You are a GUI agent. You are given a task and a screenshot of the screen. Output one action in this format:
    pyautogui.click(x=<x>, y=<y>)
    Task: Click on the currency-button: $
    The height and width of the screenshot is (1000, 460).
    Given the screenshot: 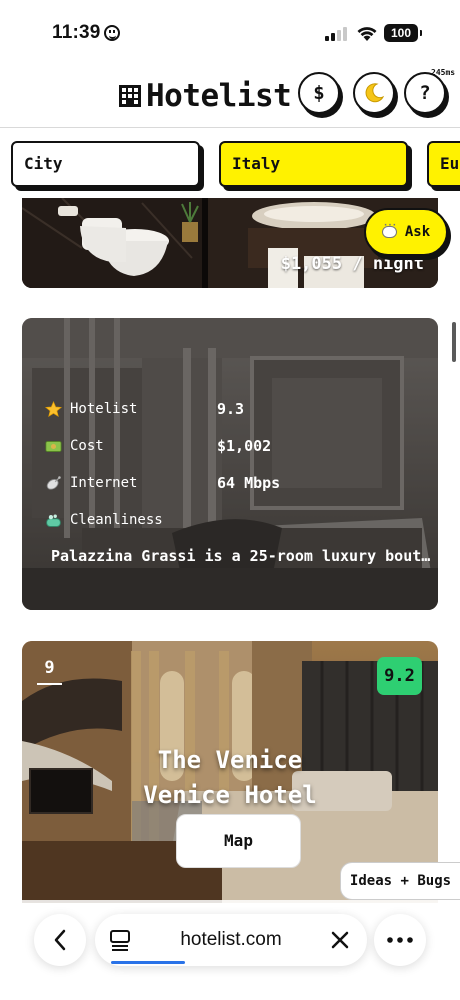 What is the action you would take?
    pyautogui.click(x=319, y=93)
    